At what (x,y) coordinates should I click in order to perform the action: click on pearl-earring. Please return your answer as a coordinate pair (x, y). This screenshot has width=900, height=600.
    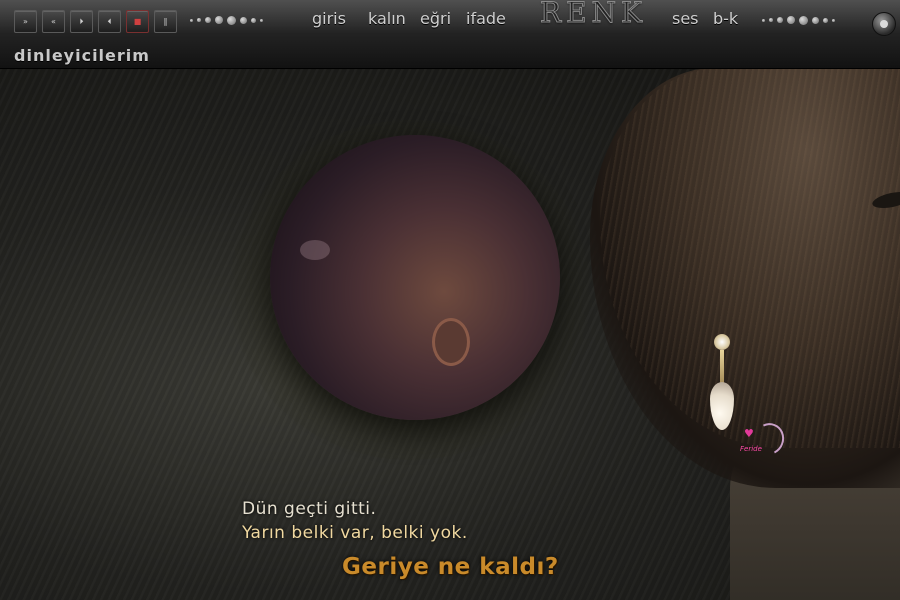
    Looking at the image, I should click on (722, 384).